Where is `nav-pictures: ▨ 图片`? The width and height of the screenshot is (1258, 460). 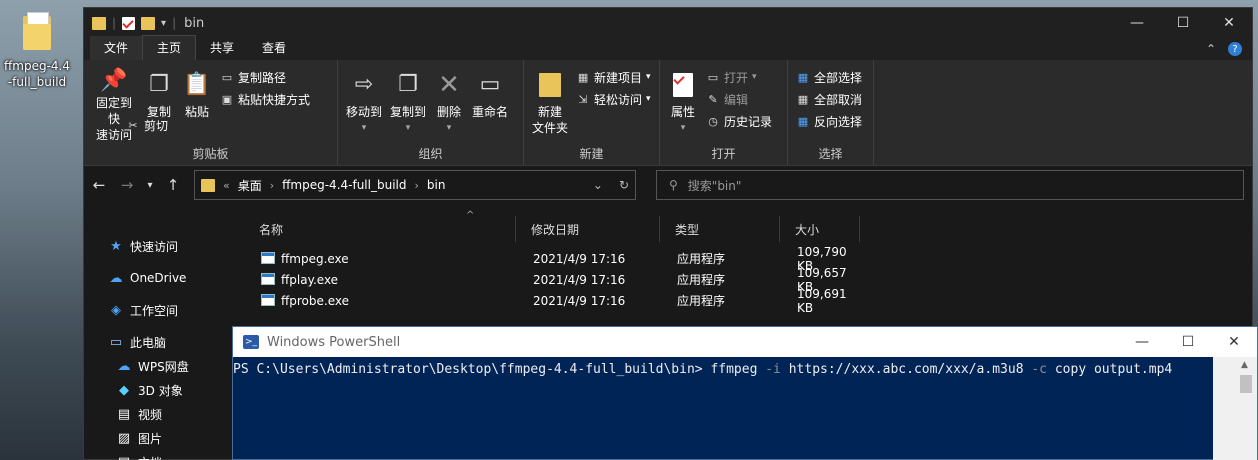 nav-pictures: ▨ 图片 is located at coordinates (164, 438).